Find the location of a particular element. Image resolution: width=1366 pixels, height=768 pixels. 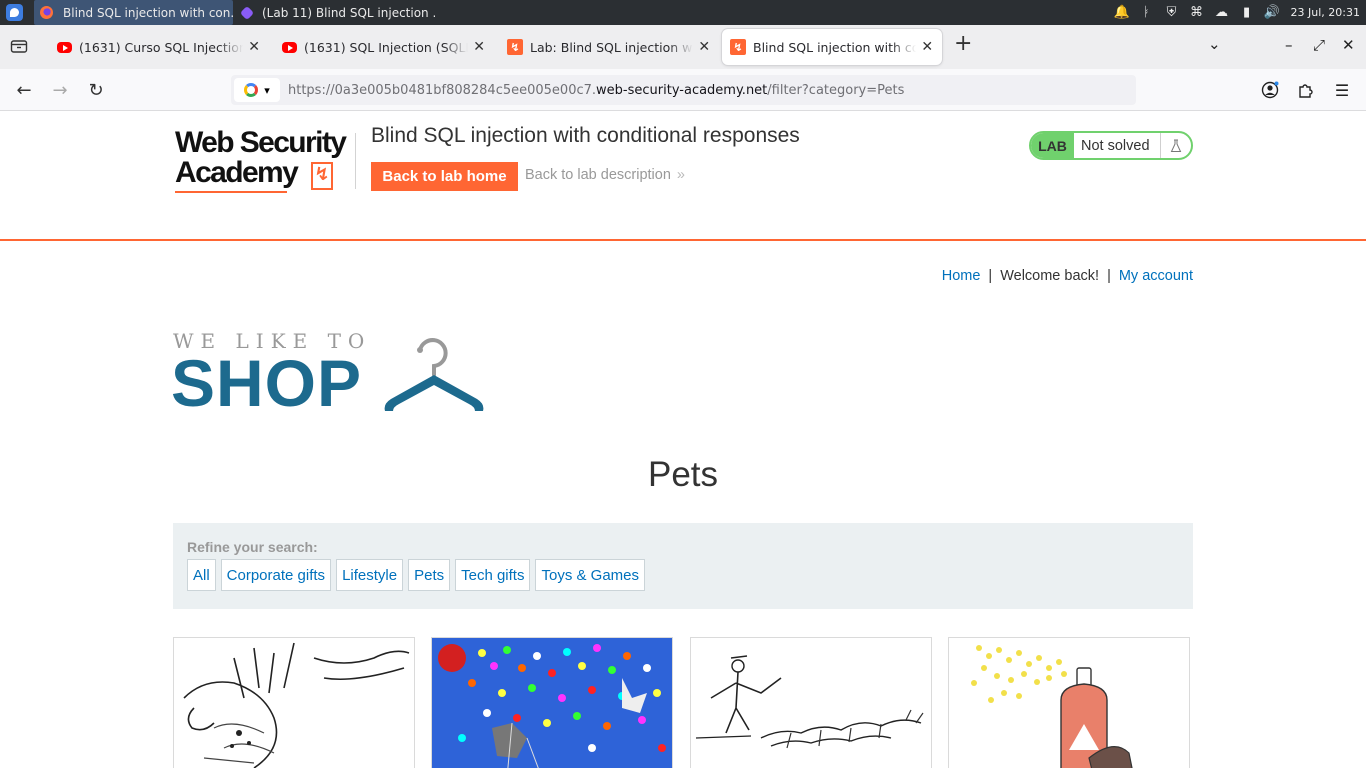

back-to-lab-home-button: Back to lab home is located at coordinates (444, 176).